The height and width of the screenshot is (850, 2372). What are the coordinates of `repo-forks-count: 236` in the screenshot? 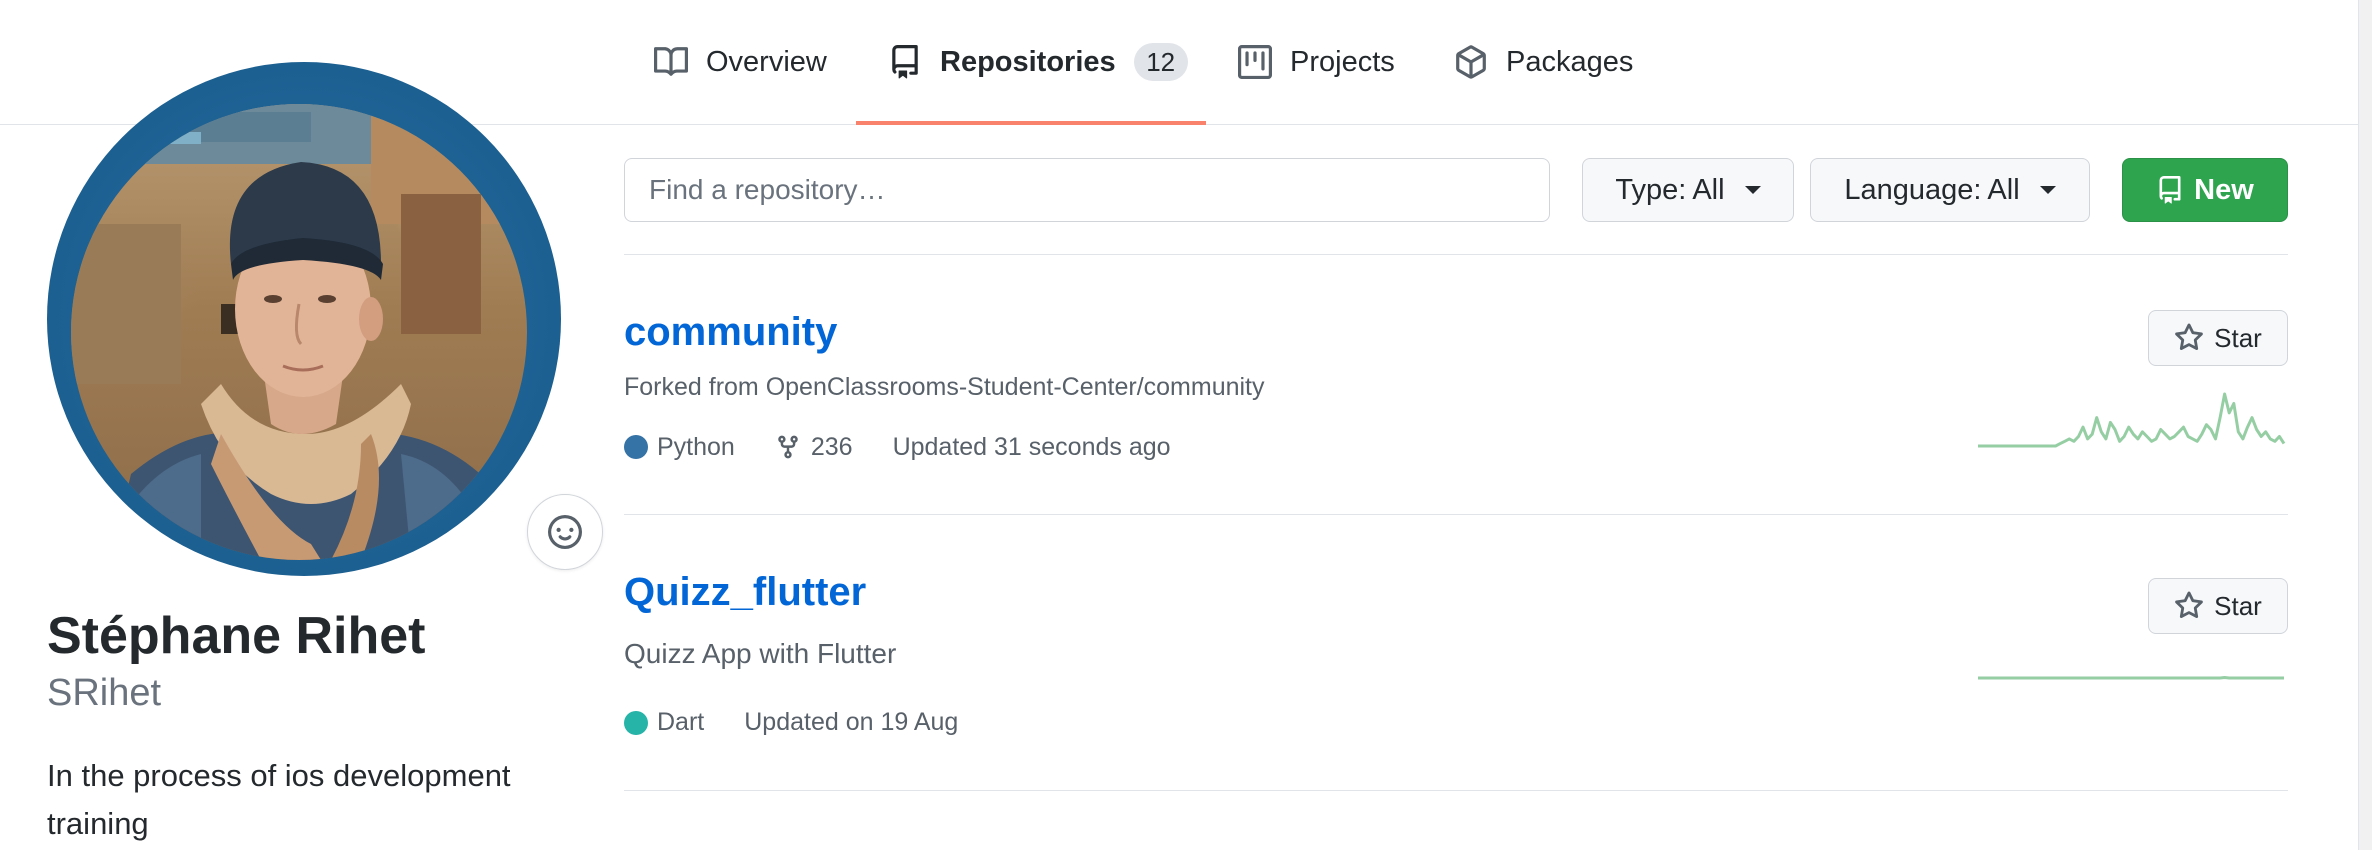 It's located at (831, 446).